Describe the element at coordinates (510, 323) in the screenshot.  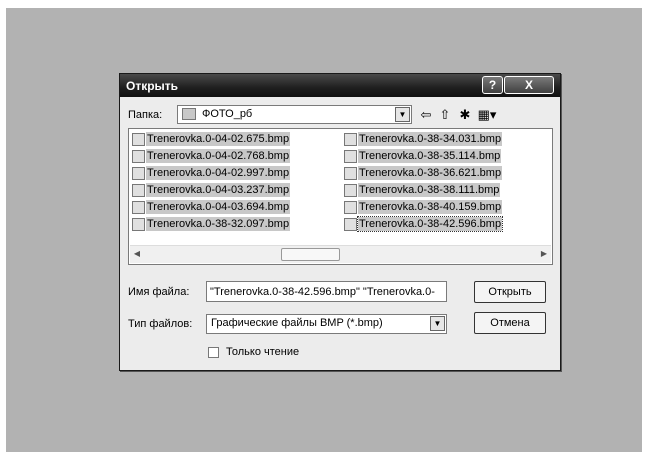
I see `cancel-button: Отмена` at that location.